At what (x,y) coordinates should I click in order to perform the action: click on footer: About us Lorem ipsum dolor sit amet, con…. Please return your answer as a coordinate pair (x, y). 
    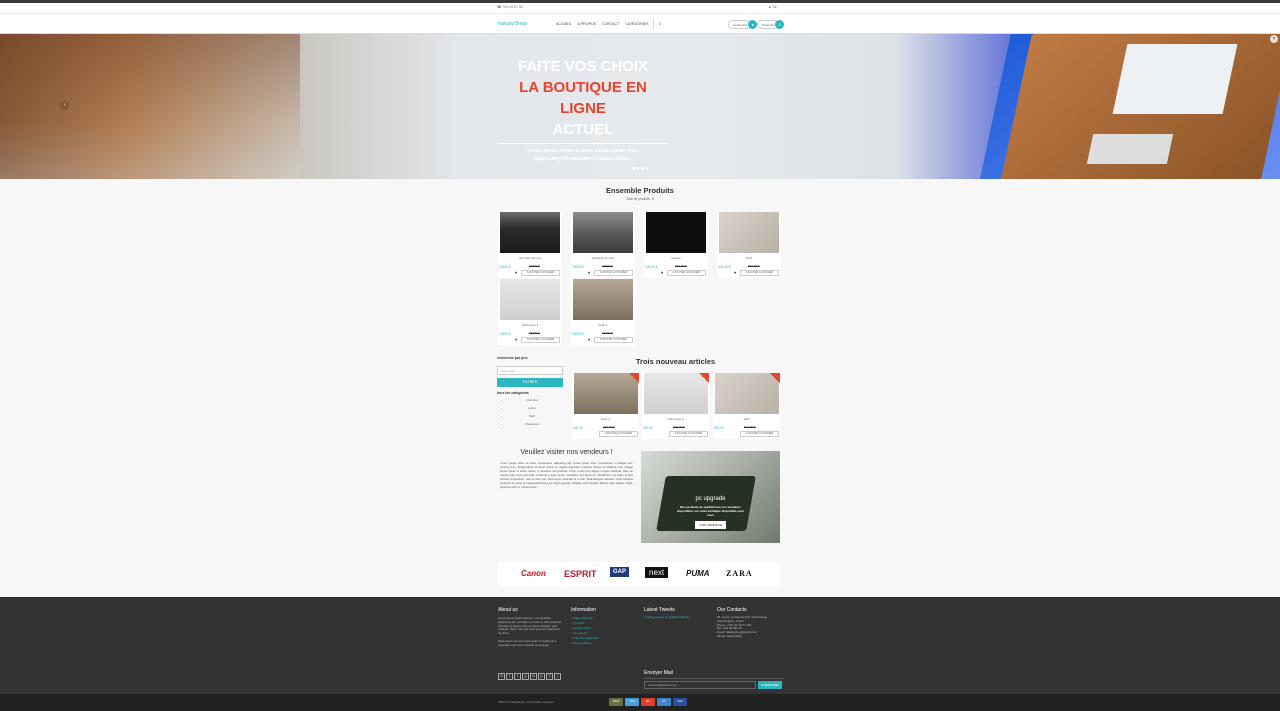
    Looking at the image, I should click on (640, 645).